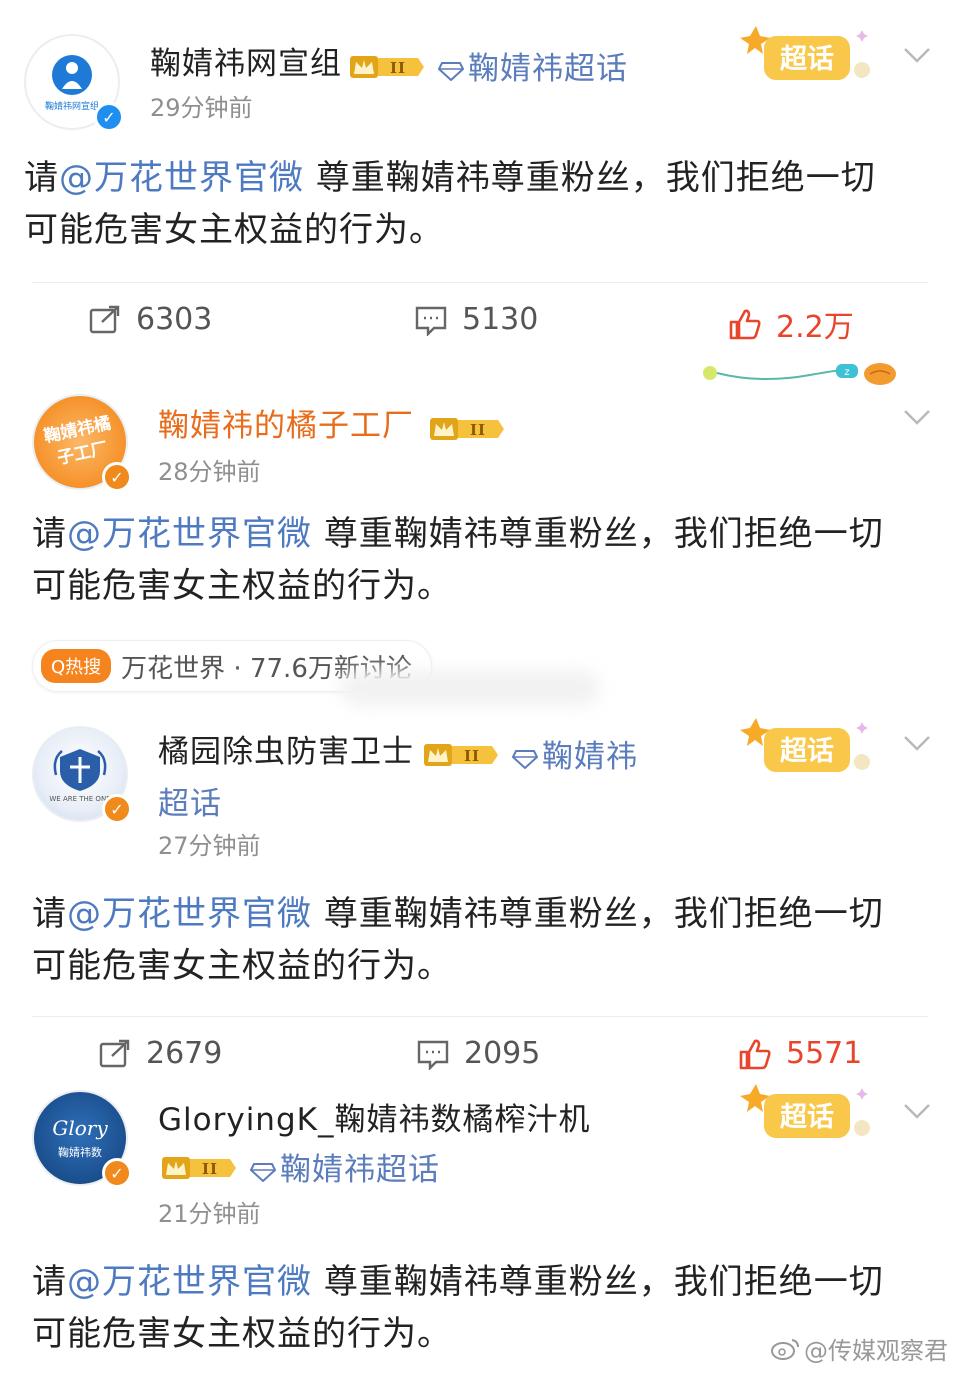  I want to click on watermark: @传媒观察君, so click(859, 1348).